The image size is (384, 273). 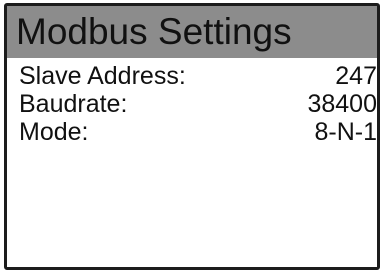 I want to click on setting-label: Mode:, so click(x=54, y=132).